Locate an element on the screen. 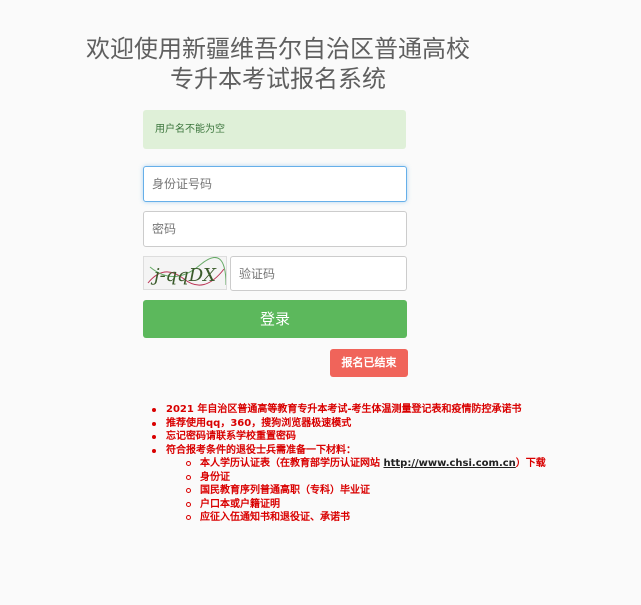 This screenshot has width=641, height=605. material-item: 户口本或户籍证明 is located at coordinates (404, 505).